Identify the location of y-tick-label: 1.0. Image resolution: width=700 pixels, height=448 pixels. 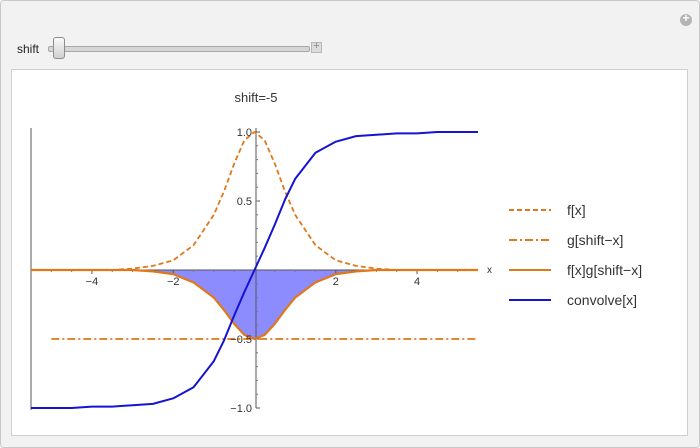
(244, 133).